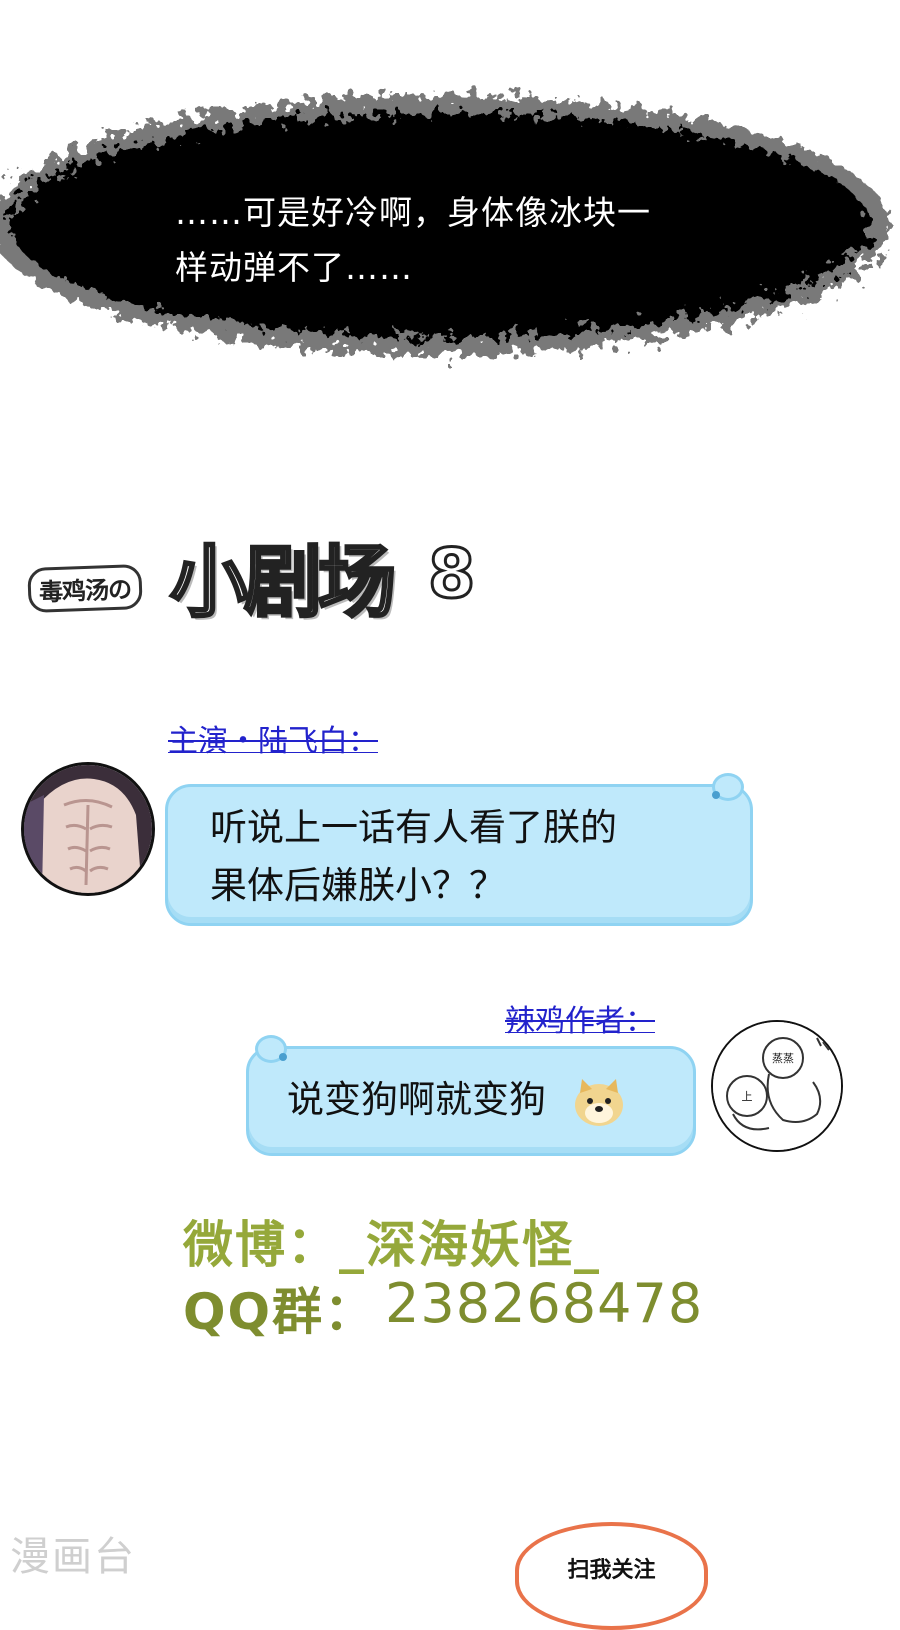 The height and width of the screenshot is (1630, 900). I want to click on qq-group-number: 238268478, so click(544, 1303).